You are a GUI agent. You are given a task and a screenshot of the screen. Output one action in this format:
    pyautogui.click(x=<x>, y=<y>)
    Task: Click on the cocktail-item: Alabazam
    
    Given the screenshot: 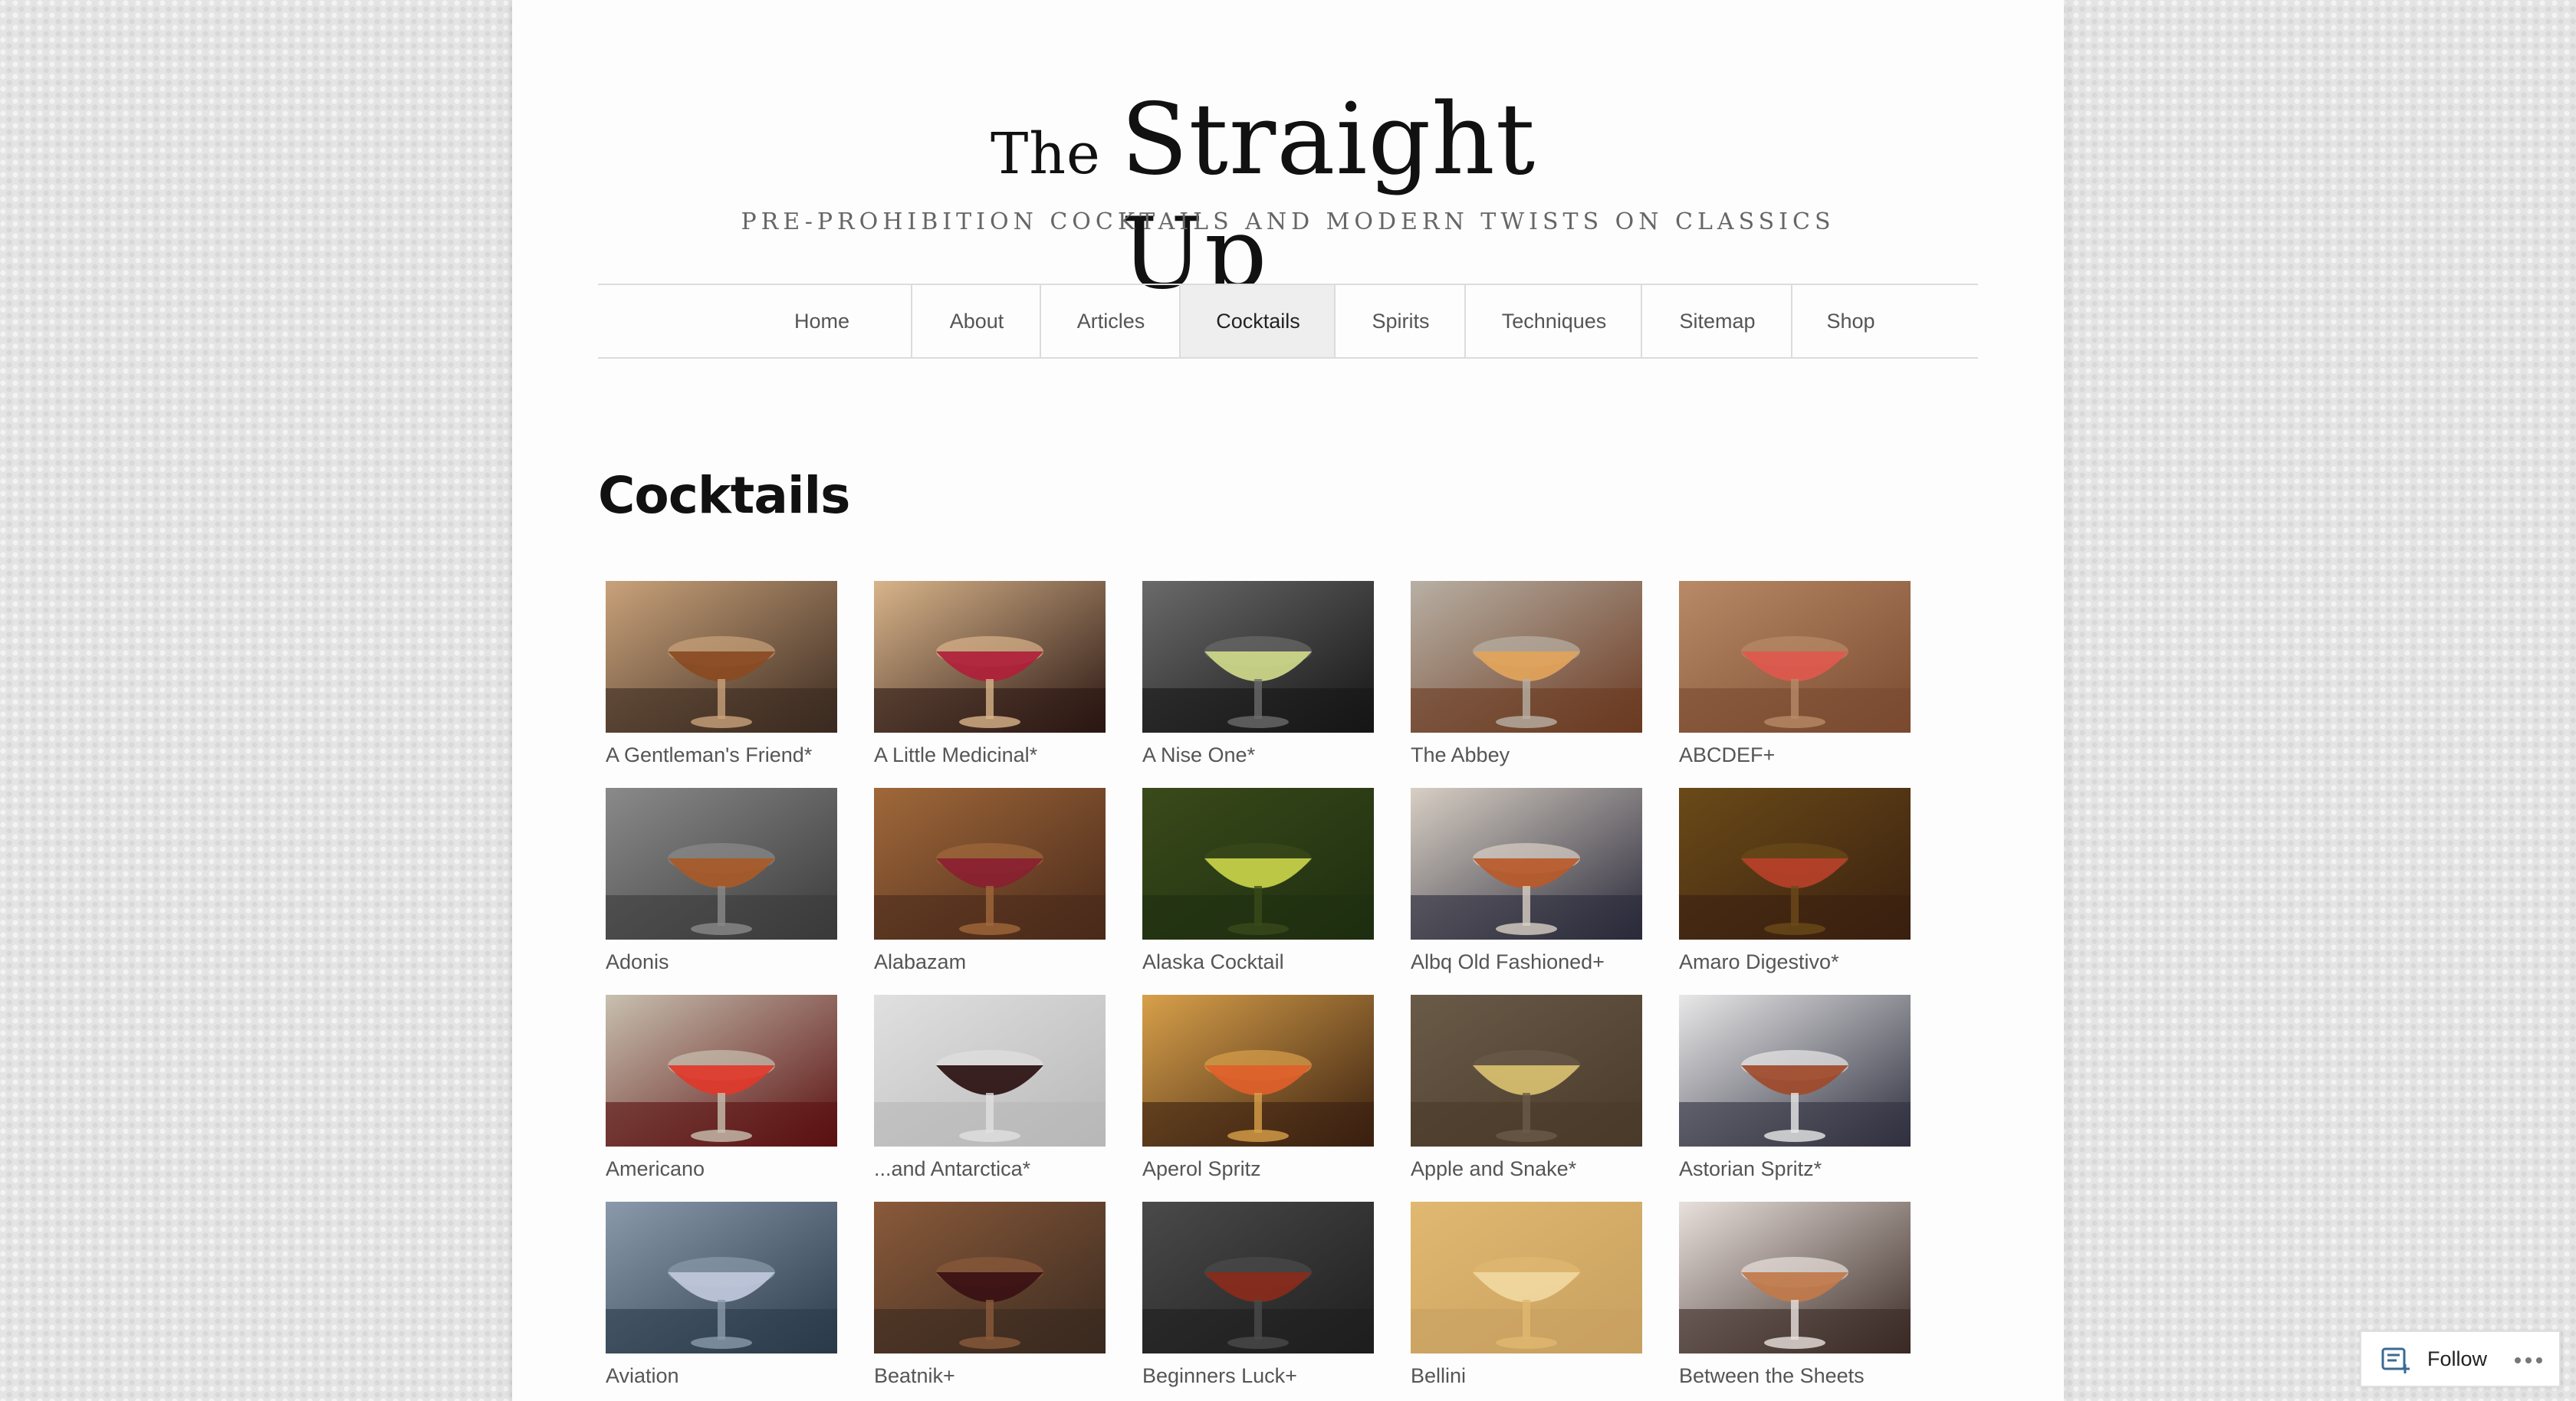 What is the action you would take?
    pyautogui.click(x=990, y=881)
    